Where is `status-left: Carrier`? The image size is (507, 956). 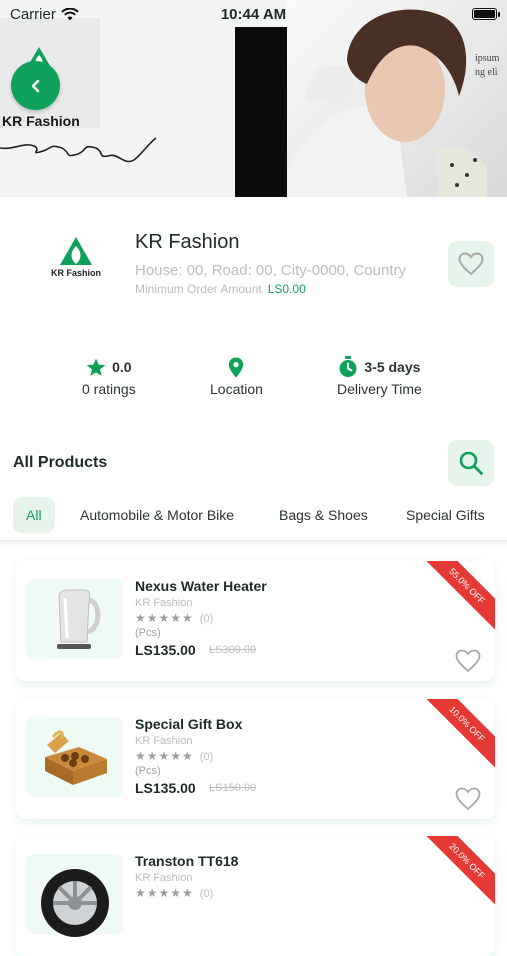
status-left: Carrier is located at coordinates (44, 14).